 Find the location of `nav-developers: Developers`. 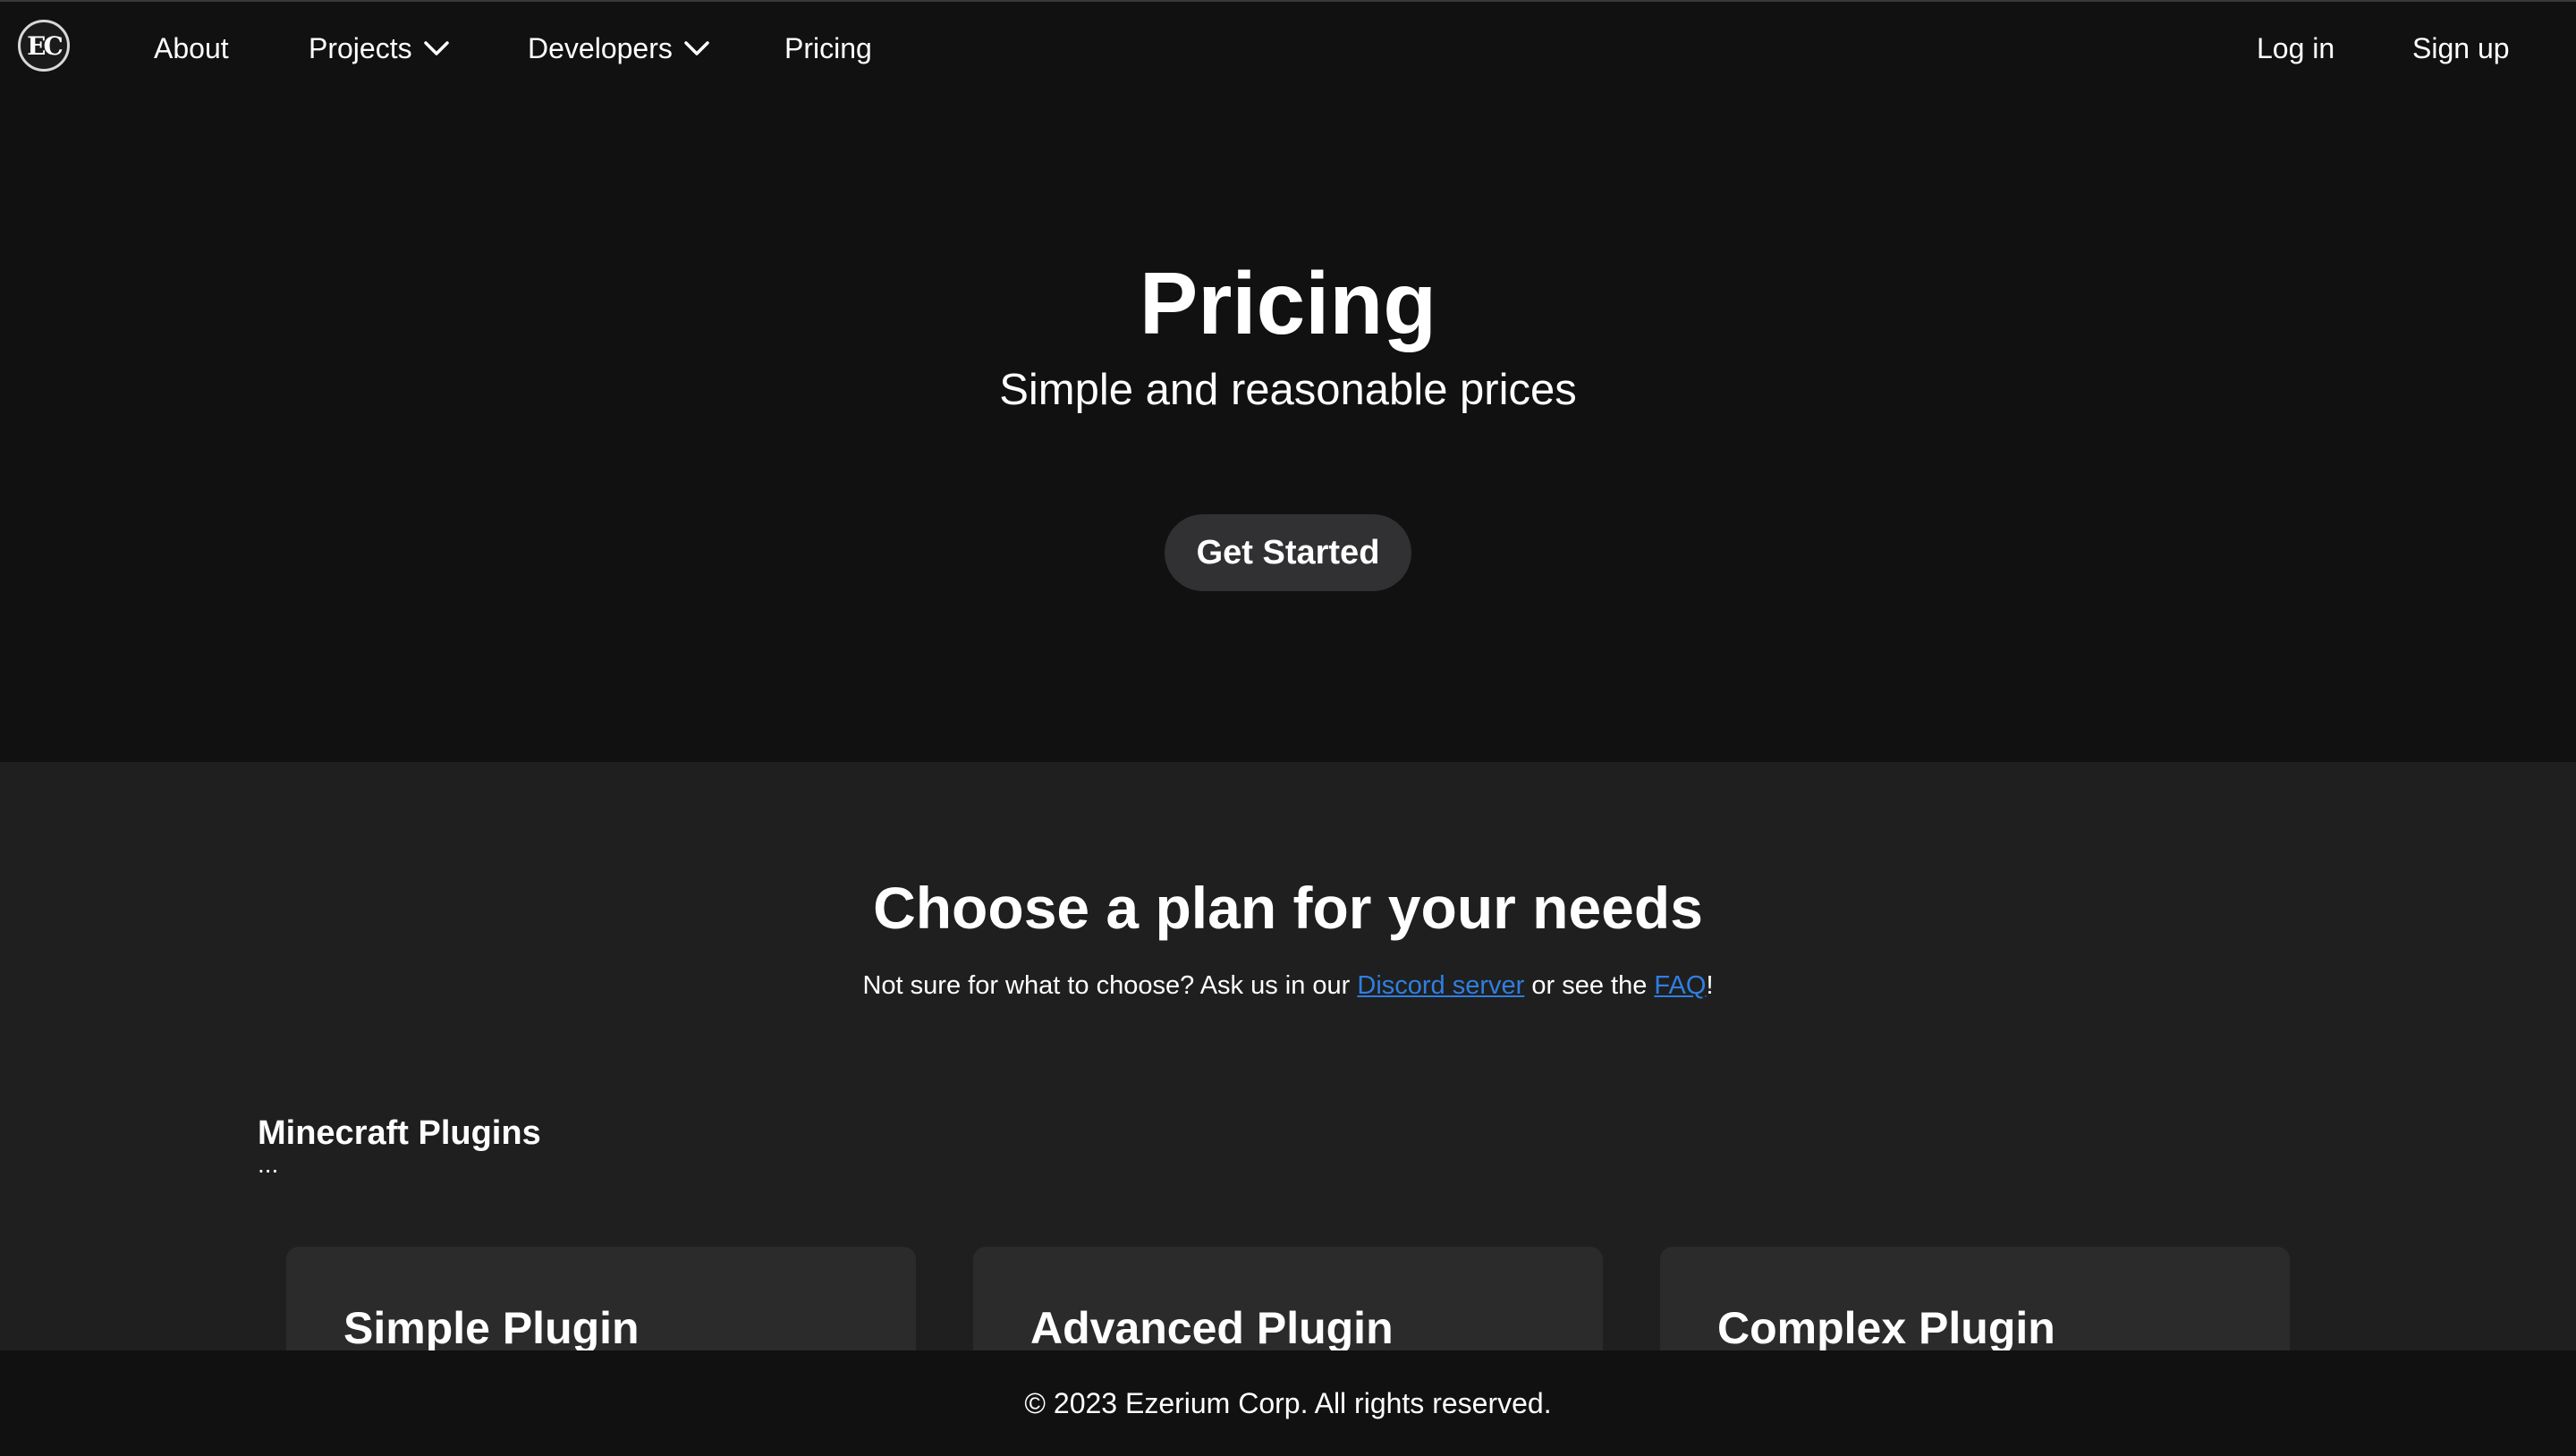

nav-developers: Developers is located at coordinates (619, 48).